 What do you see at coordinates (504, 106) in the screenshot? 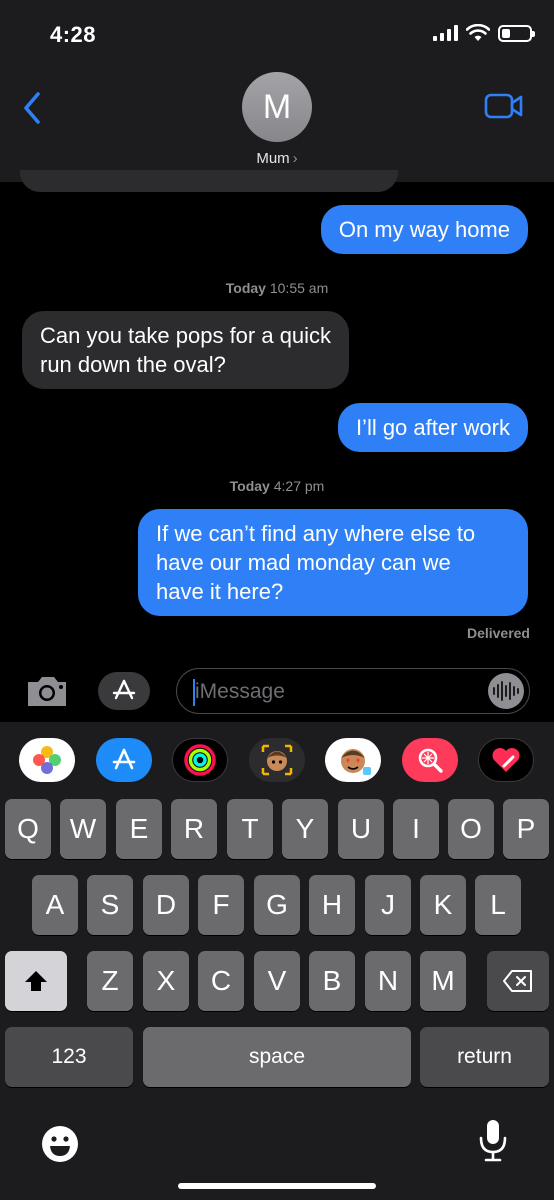
I see `video-call-icon` at bounding box center [504, 106].